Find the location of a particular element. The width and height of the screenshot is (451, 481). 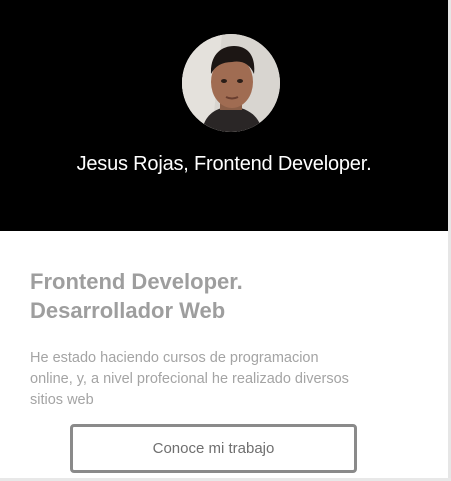

profile-photo-icon is located at coordinates (231, 83).